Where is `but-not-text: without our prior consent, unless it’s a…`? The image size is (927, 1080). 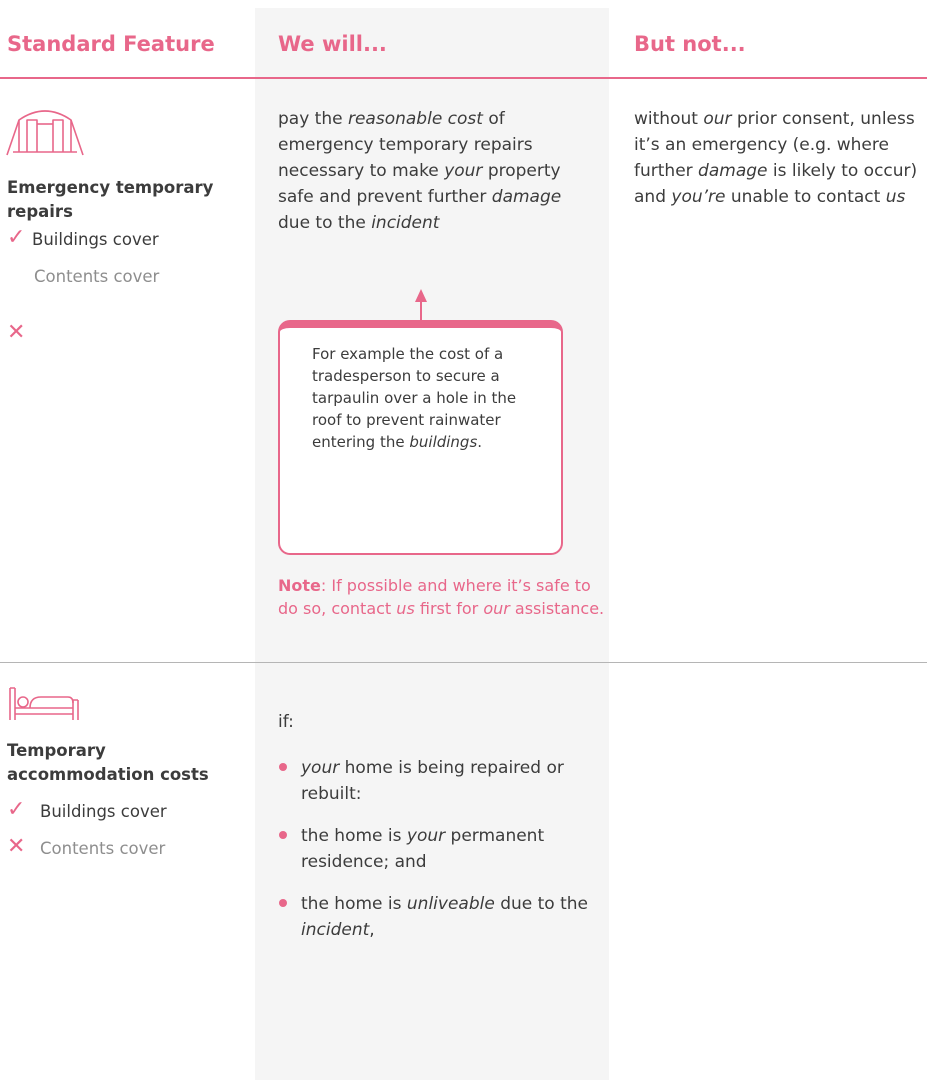
but-not-text: without our prior consent, unless it’s a… is located at coordinates (776, 158).